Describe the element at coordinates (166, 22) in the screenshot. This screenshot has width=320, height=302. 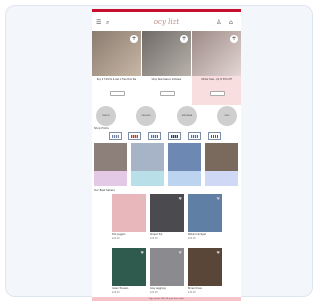
I see `brand-logo: ocy lizt` at that location.